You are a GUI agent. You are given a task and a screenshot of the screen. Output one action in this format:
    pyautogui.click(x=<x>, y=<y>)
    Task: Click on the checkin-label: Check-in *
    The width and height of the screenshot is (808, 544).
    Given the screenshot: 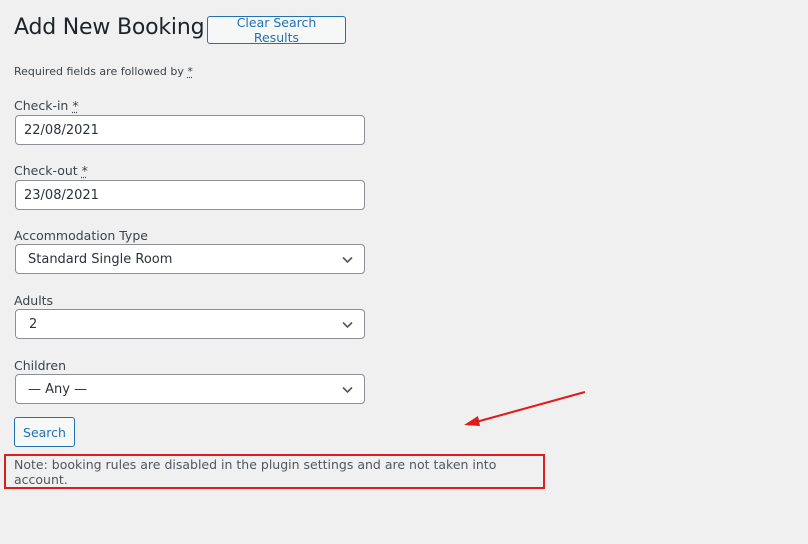 What is the action you would take?
    pyautogui.click(x=46, y=105)
    